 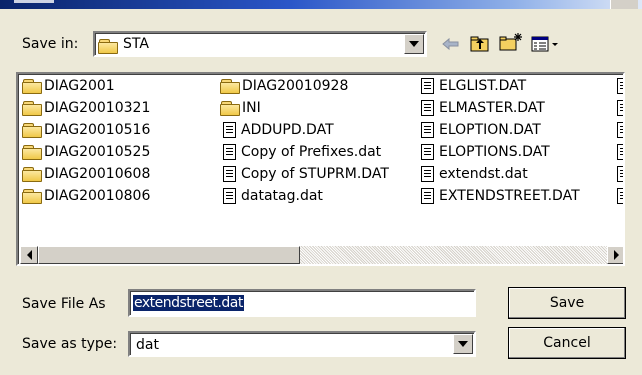 I want to click on save-in-label: Save in:, so click(x=50, y=44).